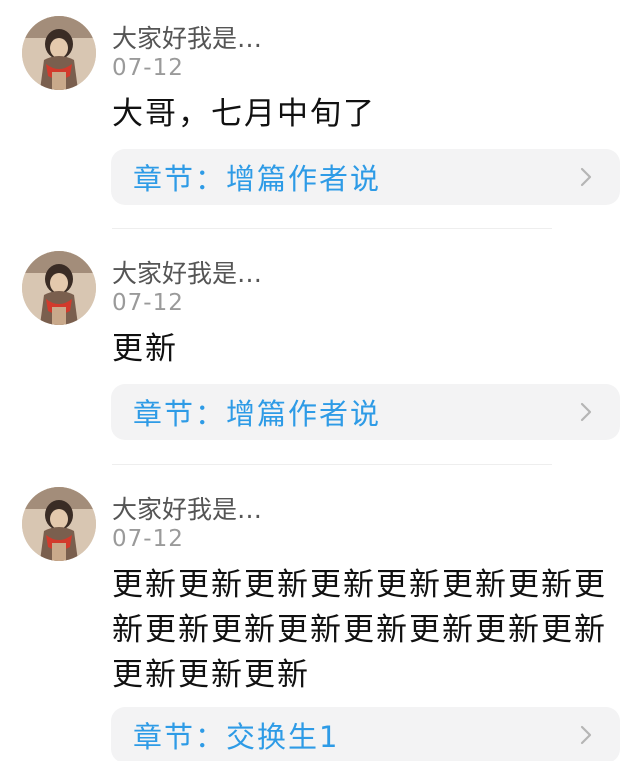 The height and width of the screenshot is (761, 640). I want to click on chapter-link: 章节：交换生1, so click(365, 734).